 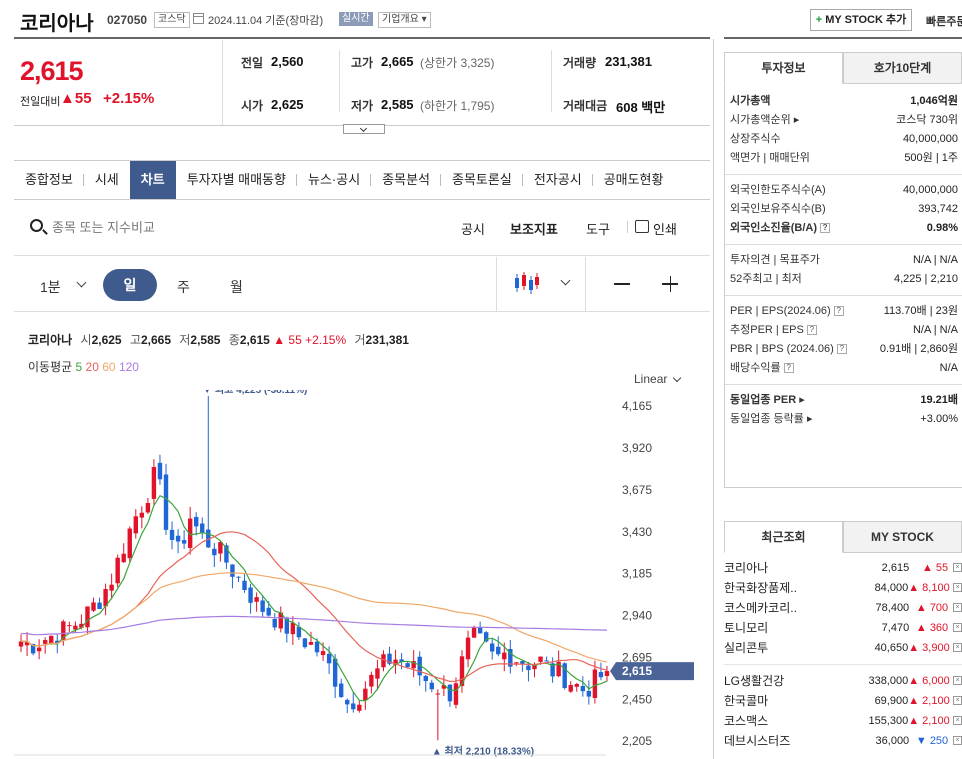 What do you see at coordinates (861, 20) in the screenshot?
I see `add-mystock-button: + MY STOCK 추가` at bounding box center [861, 20].